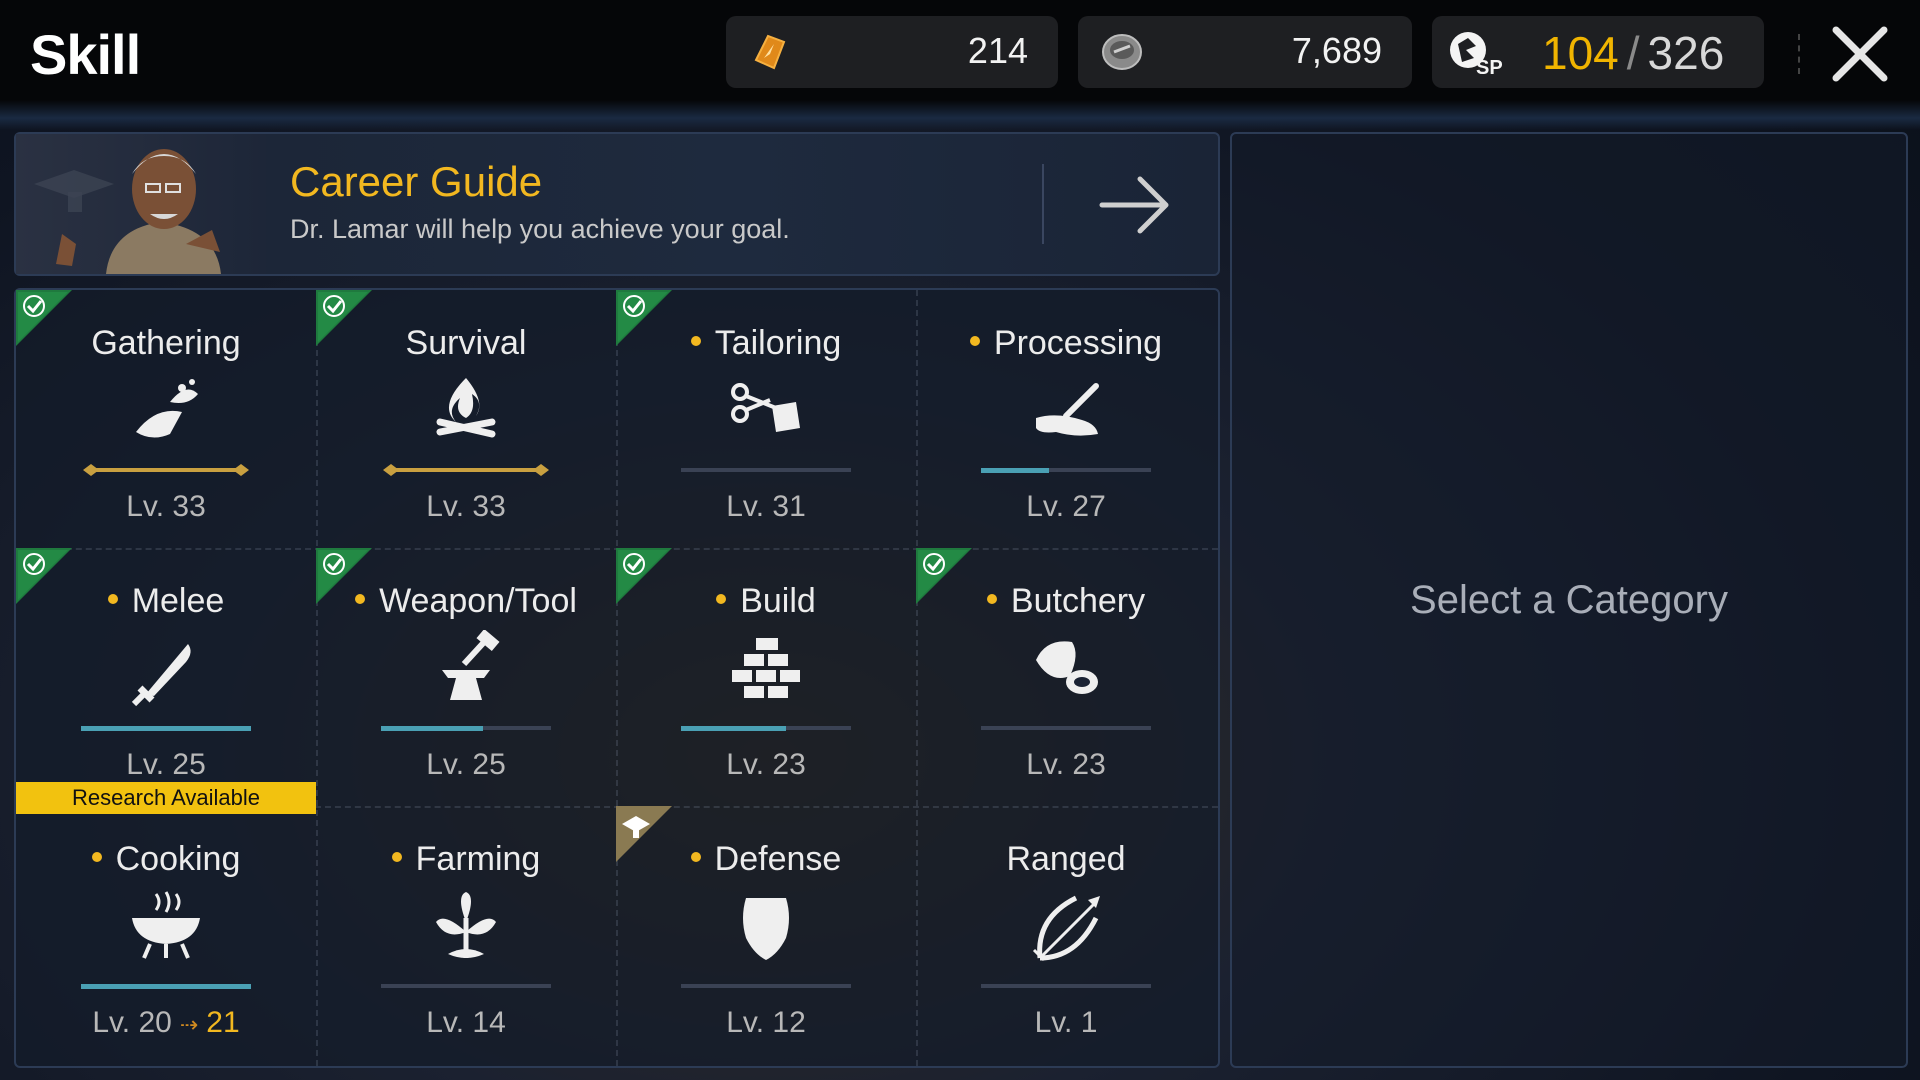  Describe the element at coordinates (778, 343) in the screenshot. I see `skill-name-text: Tailoring` at that location.